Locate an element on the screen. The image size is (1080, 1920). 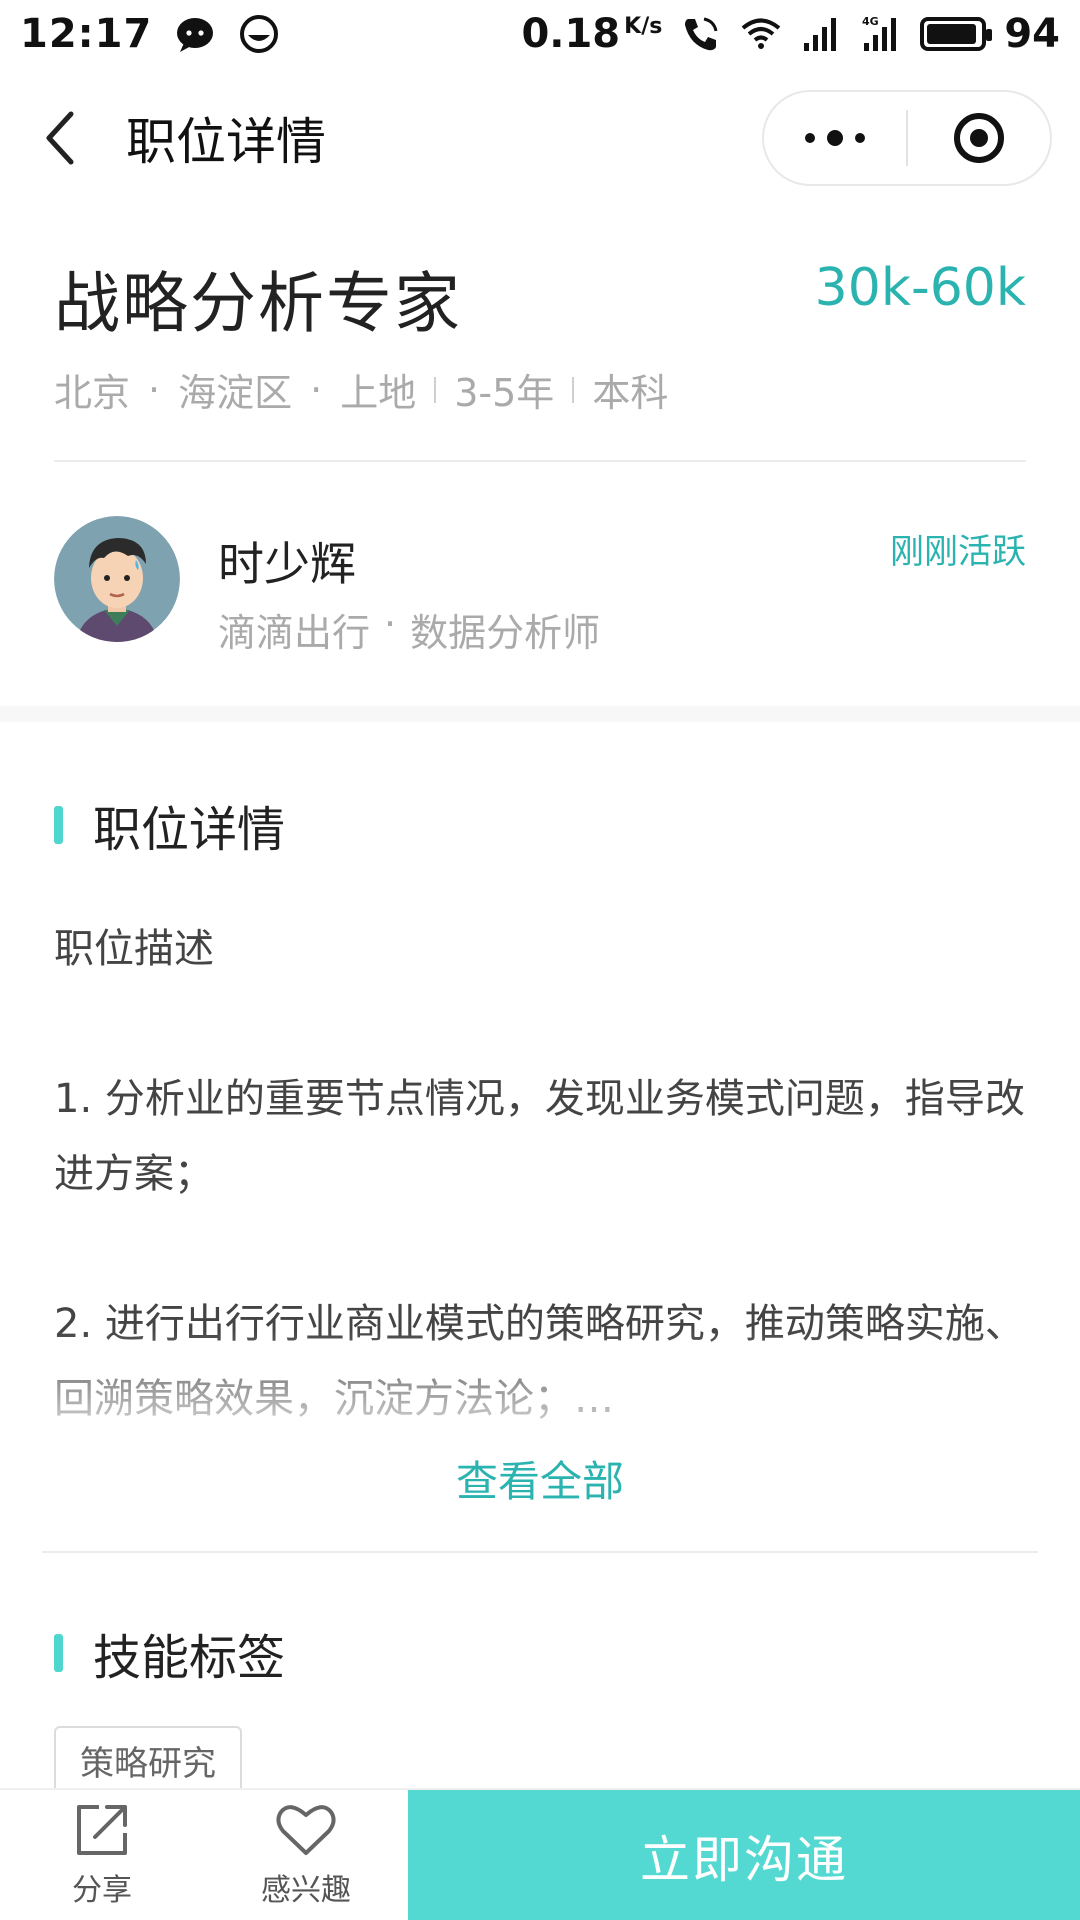
status-left: 12:17 is located at coordinates (150, 34).